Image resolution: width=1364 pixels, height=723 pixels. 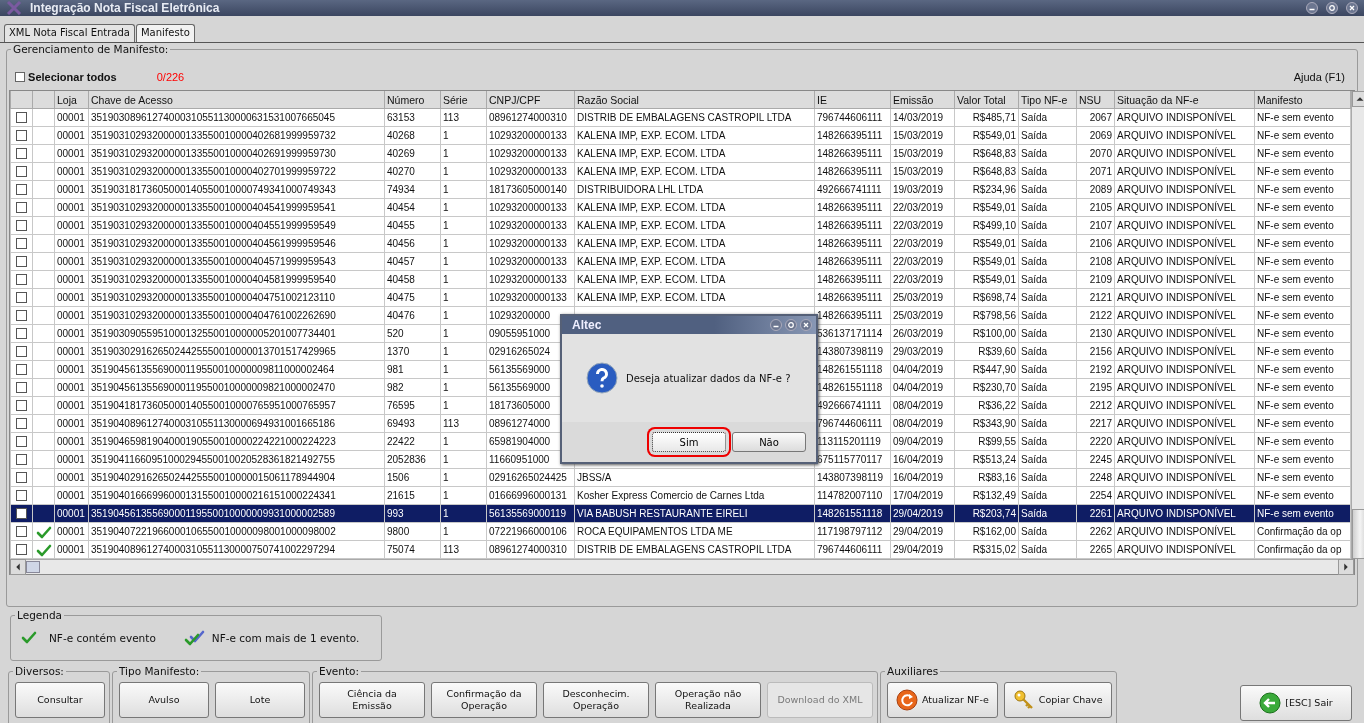 I want to click on action-button: Confirmação da Operação, so click(x=484, y=700).